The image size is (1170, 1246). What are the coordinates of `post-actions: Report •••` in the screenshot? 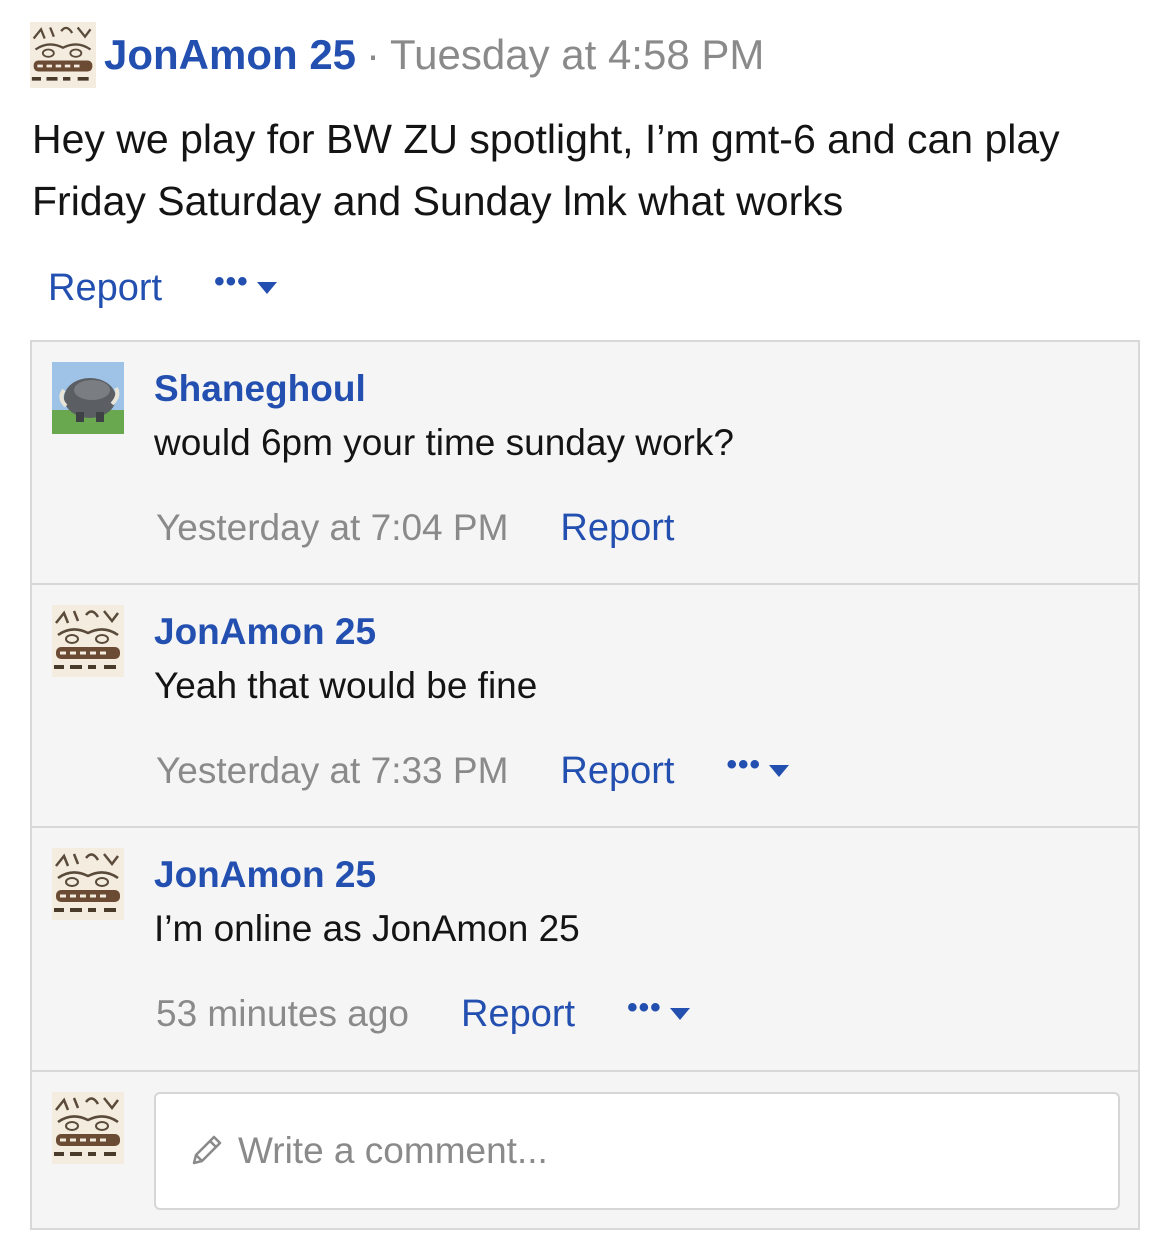 It's located at (162, 288).